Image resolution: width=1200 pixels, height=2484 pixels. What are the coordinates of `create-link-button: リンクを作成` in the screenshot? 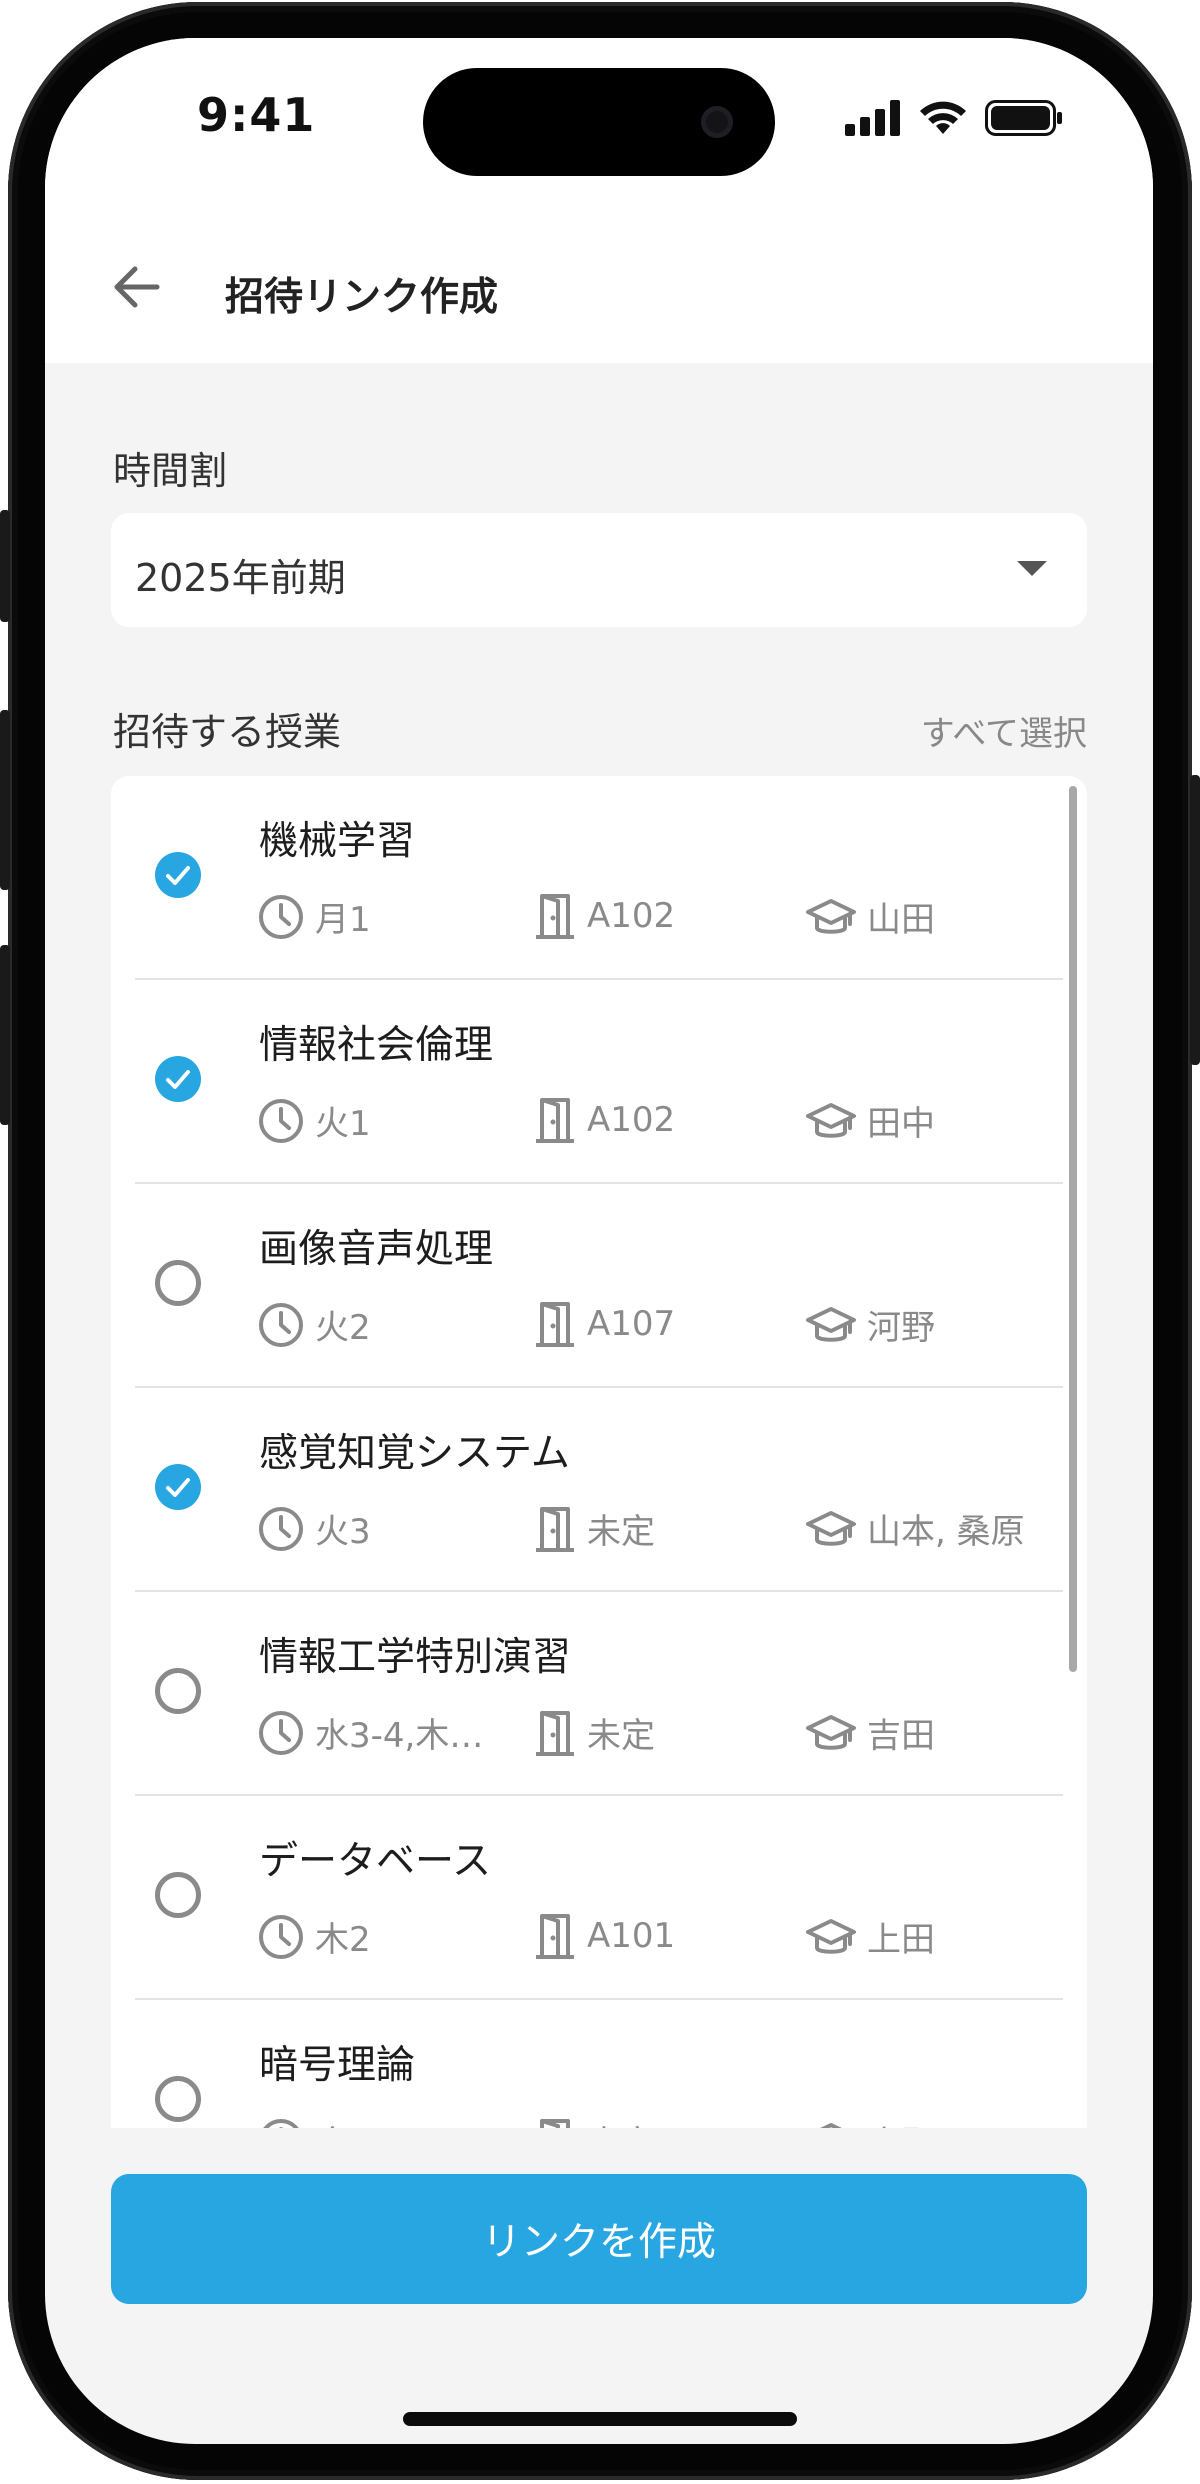 It's located at (599, 2239).